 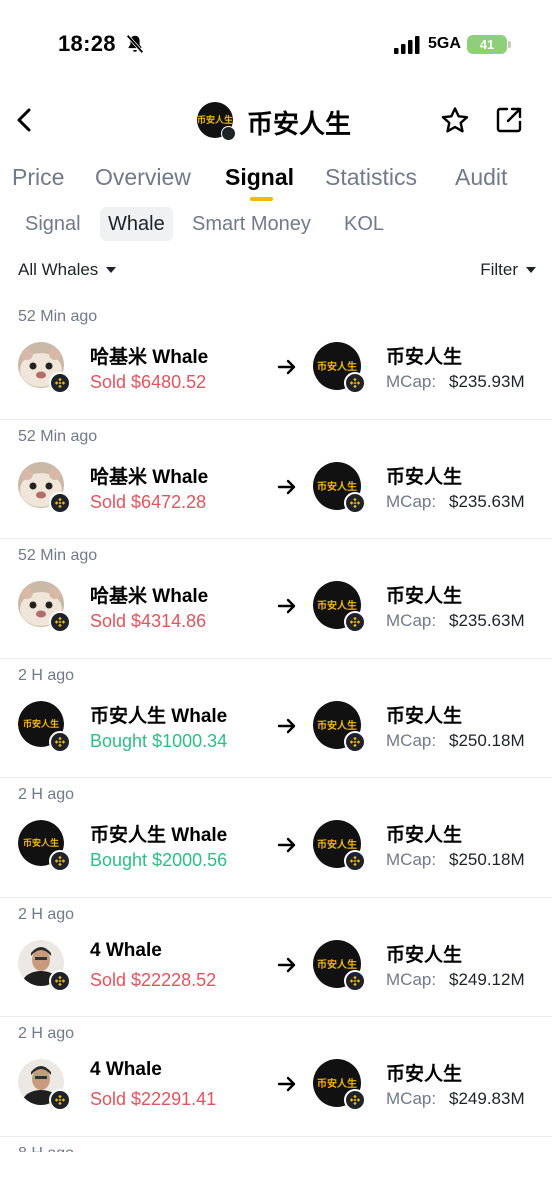 What do you see at coordinates (487, 381) in the screenshot?
I see `mcap-value: $235.93M` at bounding box center [487, 381].